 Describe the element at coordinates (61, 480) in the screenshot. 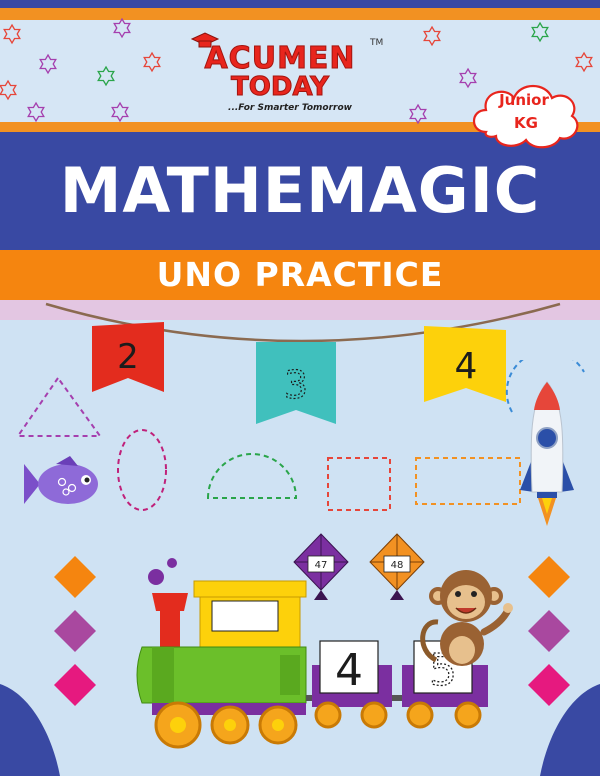

I see `fish-icon` at that location.